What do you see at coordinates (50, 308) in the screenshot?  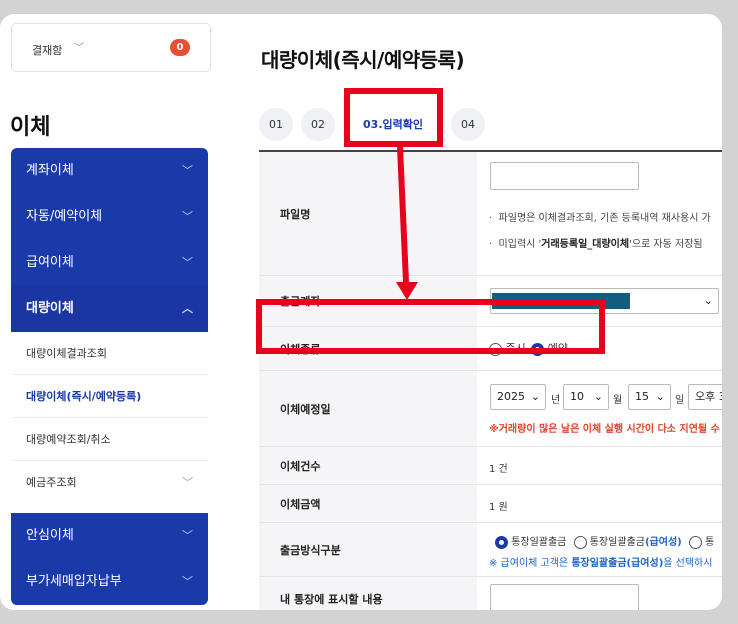 I see `sidebar-item-label: 대량이체` at bounding box center [50, 308].